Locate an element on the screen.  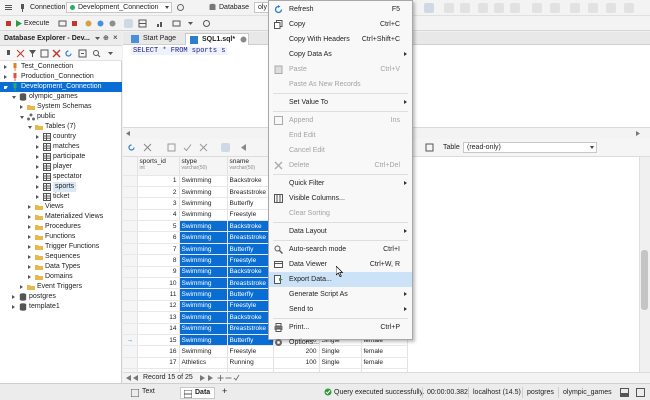
menu-item-send-to: Send to is located at coordinates (340, 309).